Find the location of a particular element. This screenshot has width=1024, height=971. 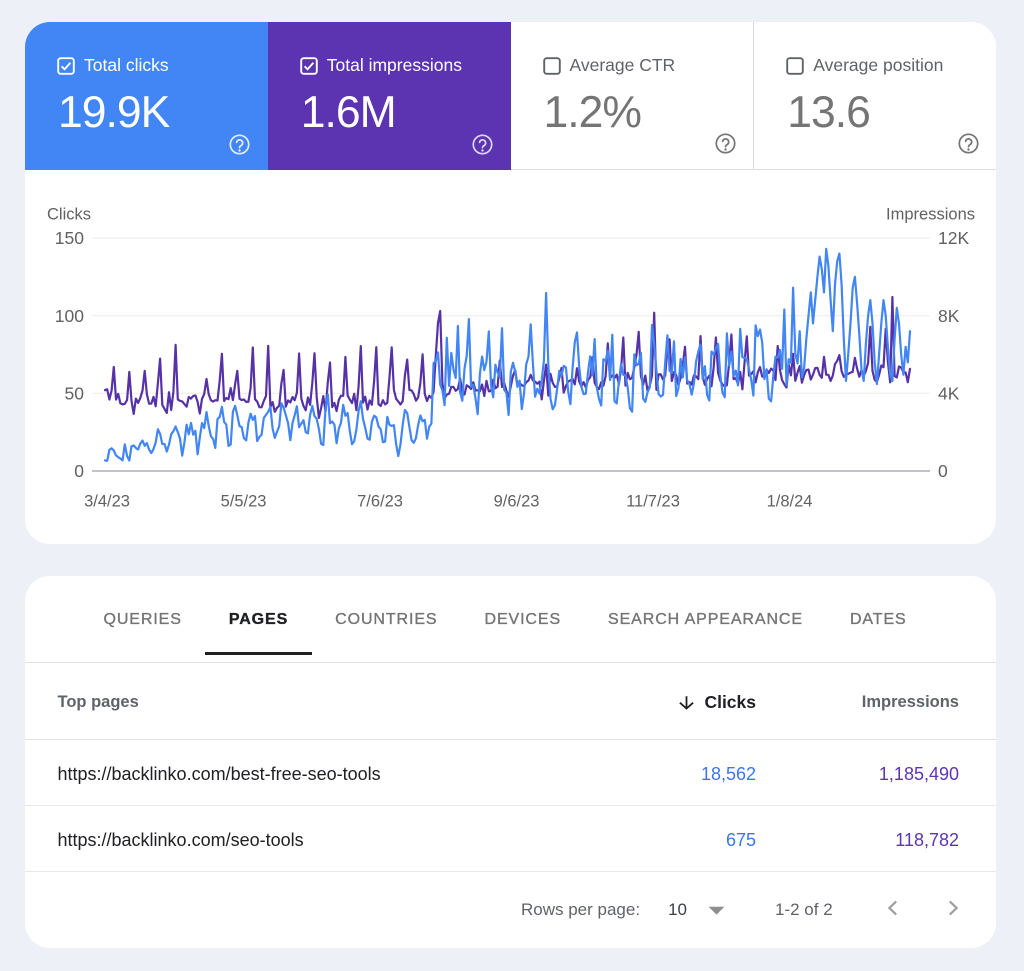

svg-text: 150 is located at coordinates (69, 238).